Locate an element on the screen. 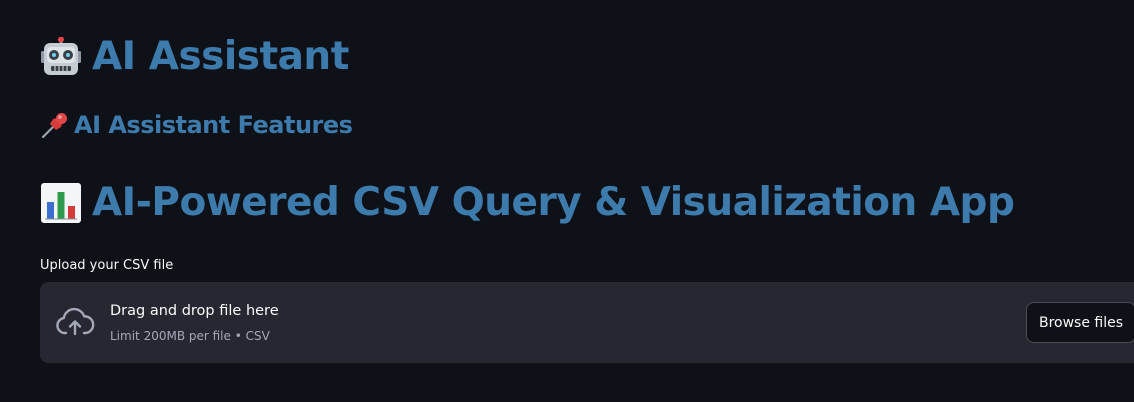  cloud-upload-icon is located at coordinates (75, 321).